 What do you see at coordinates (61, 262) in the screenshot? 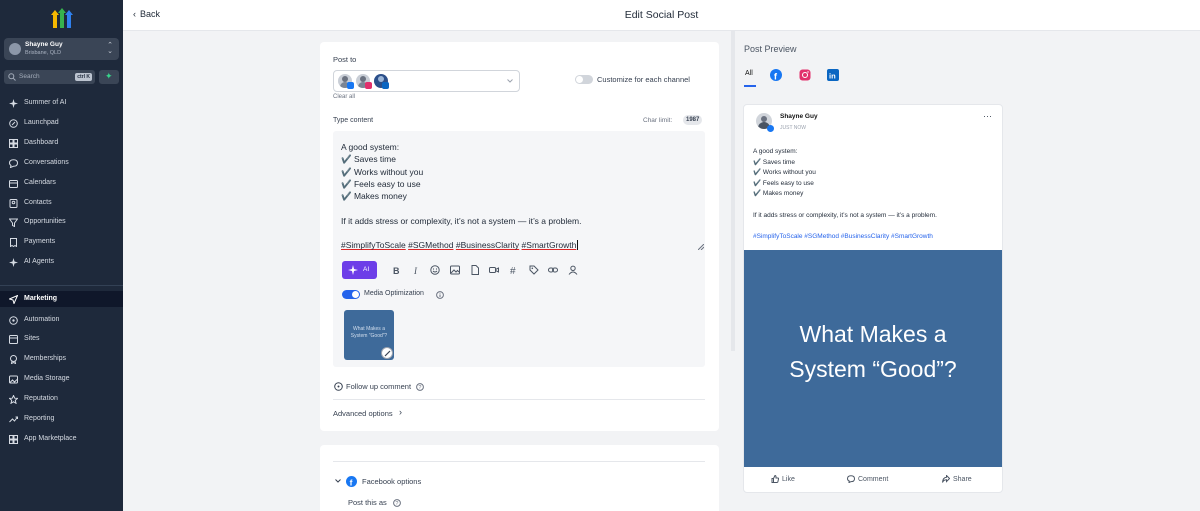
I see `sidebar-item-ai-agents: AI Agents` at bounding box center [61, 262].